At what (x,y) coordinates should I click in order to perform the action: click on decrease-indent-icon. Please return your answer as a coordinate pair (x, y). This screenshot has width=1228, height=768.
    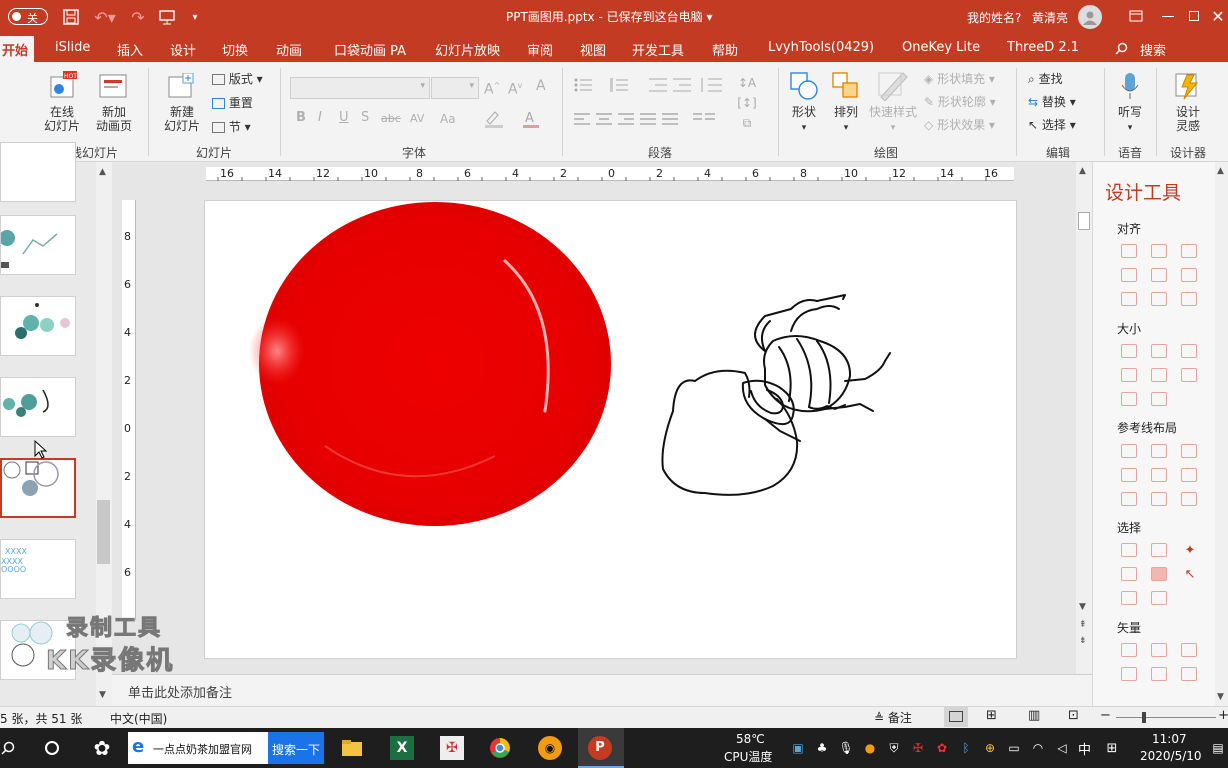
    Looking at the image, I should click on (658, 85).